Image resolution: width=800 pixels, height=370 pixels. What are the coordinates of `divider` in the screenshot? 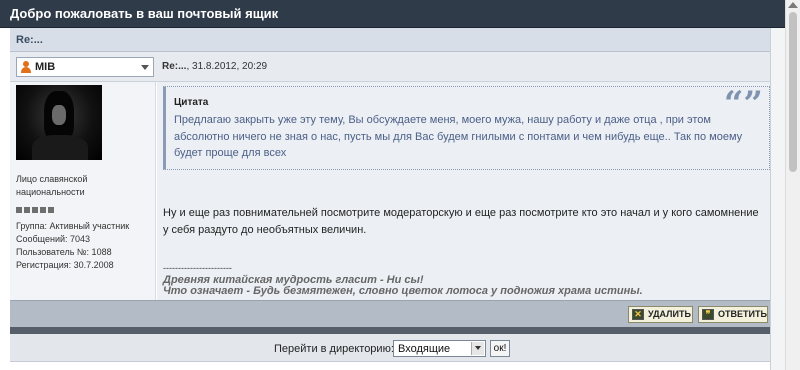 It's located at (390, 330).